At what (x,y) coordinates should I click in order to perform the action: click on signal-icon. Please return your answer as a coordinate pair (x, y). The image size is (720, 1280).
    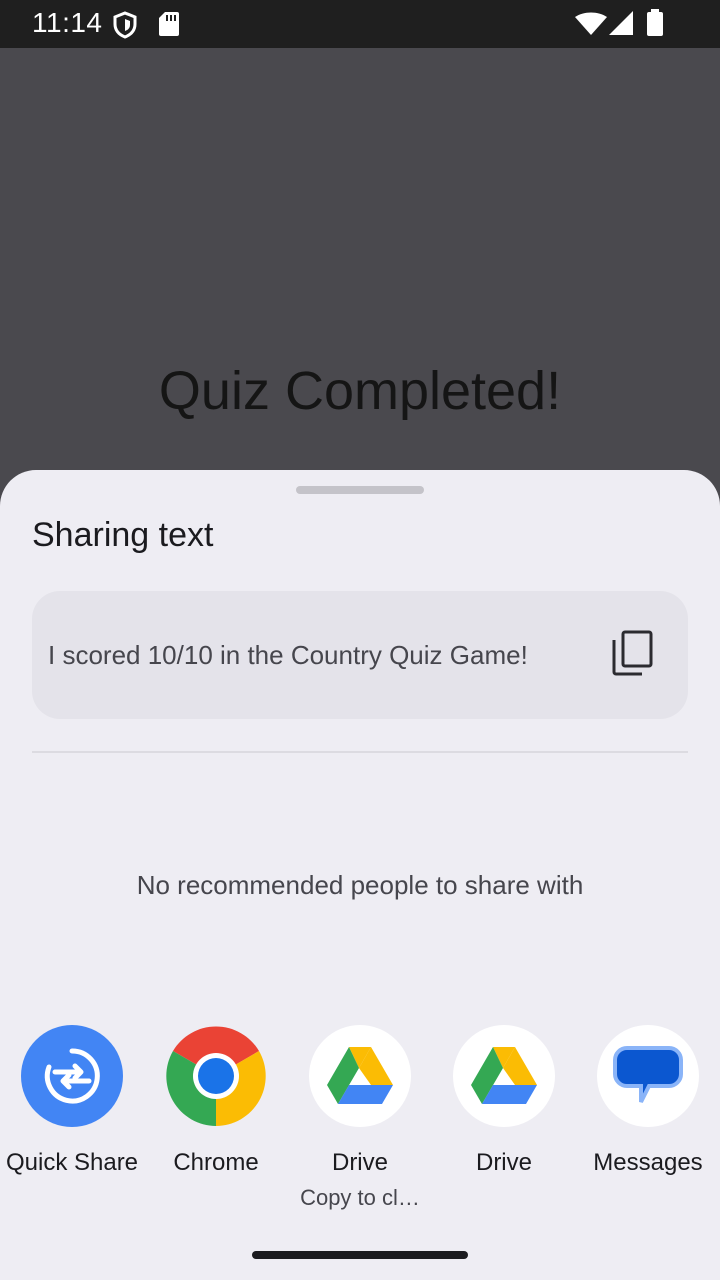
    Looking at the image, I should click on (621, 25).